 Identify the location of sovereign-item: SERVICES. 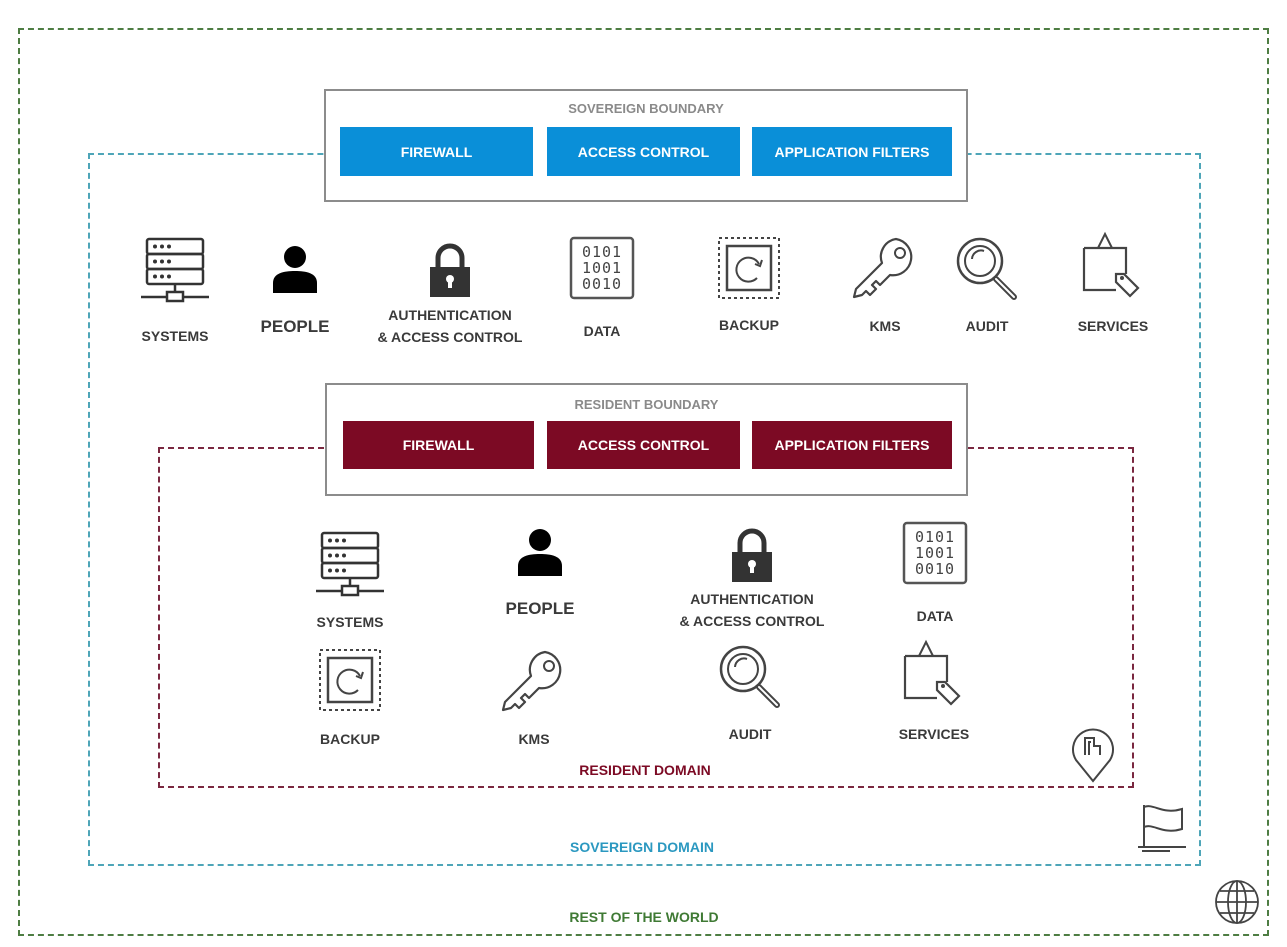
(1113, 326).